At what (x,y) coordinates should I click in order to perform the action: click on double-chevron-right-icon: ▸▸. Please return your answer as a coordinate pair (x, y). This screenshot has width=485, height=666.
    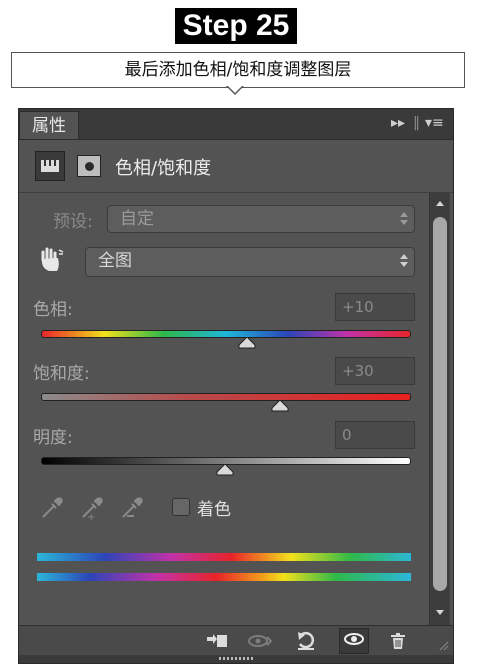
    Looking at the image, I should click on (398, 123).